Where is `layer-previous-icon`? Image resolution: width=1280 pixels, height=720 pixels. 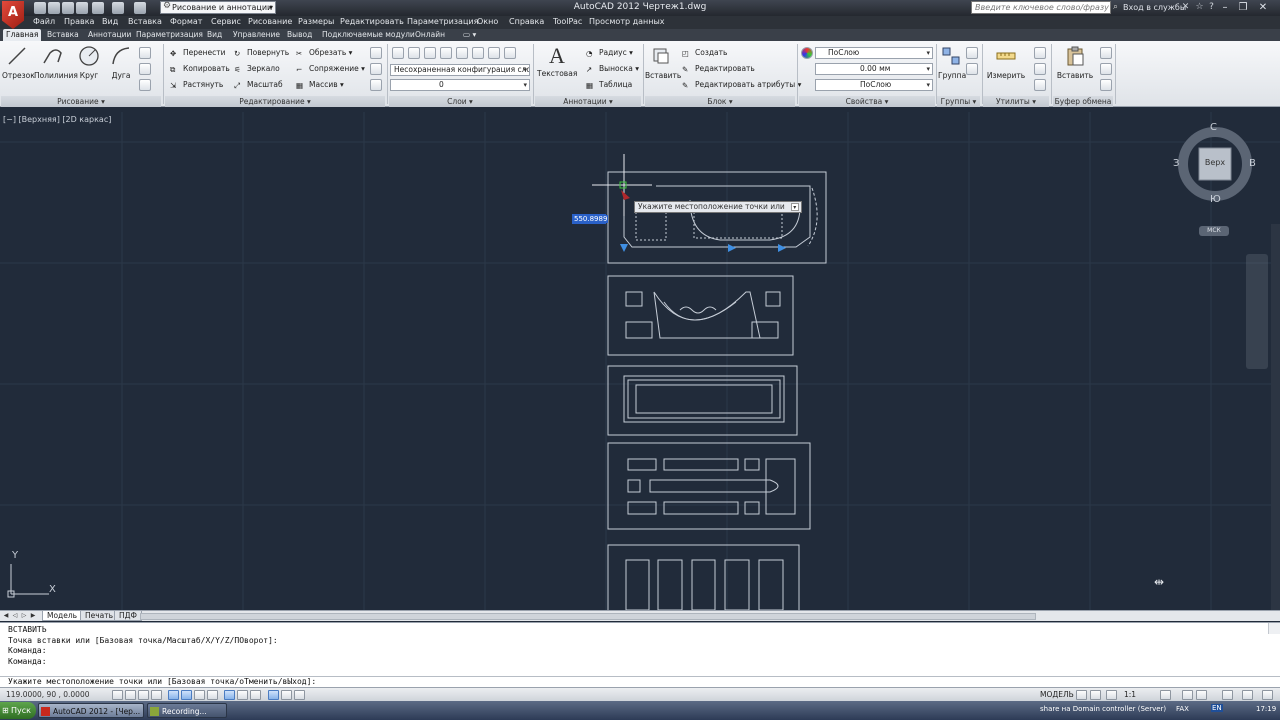
layer-previous-icon is located at coordinates (510, 53).